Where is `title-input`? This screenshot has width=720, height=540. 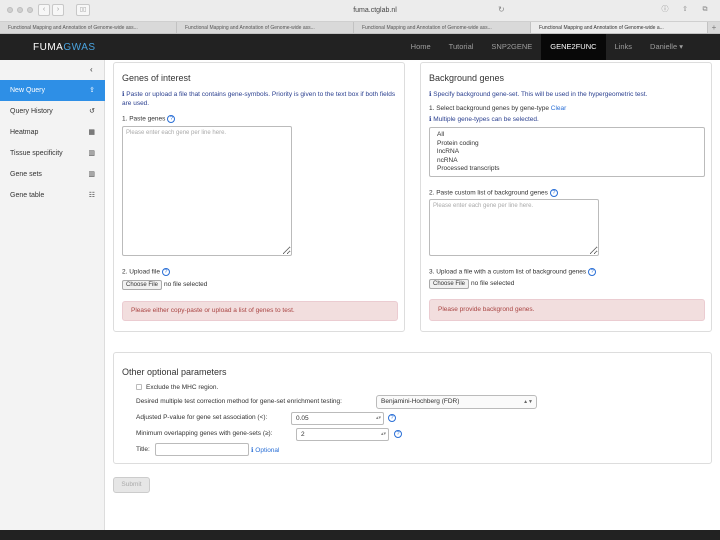 title-input is located at coordinates (202, 449).